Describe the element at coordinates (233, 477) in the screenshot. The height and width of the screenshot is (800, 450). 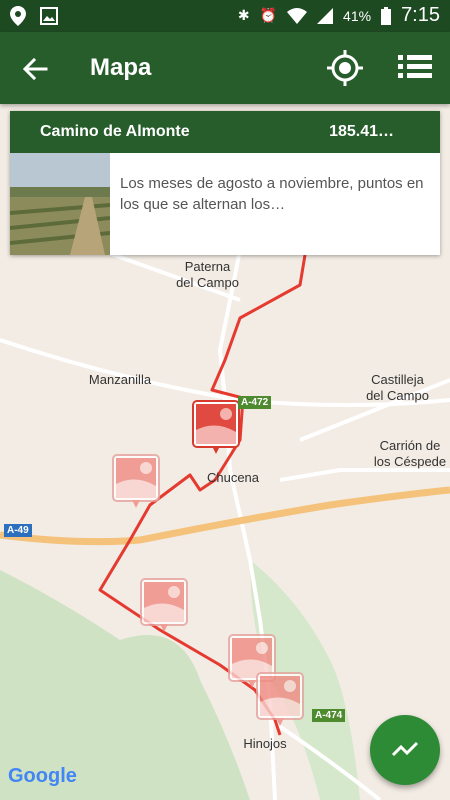
I see `place-label-chucena: Chucena` at that location.